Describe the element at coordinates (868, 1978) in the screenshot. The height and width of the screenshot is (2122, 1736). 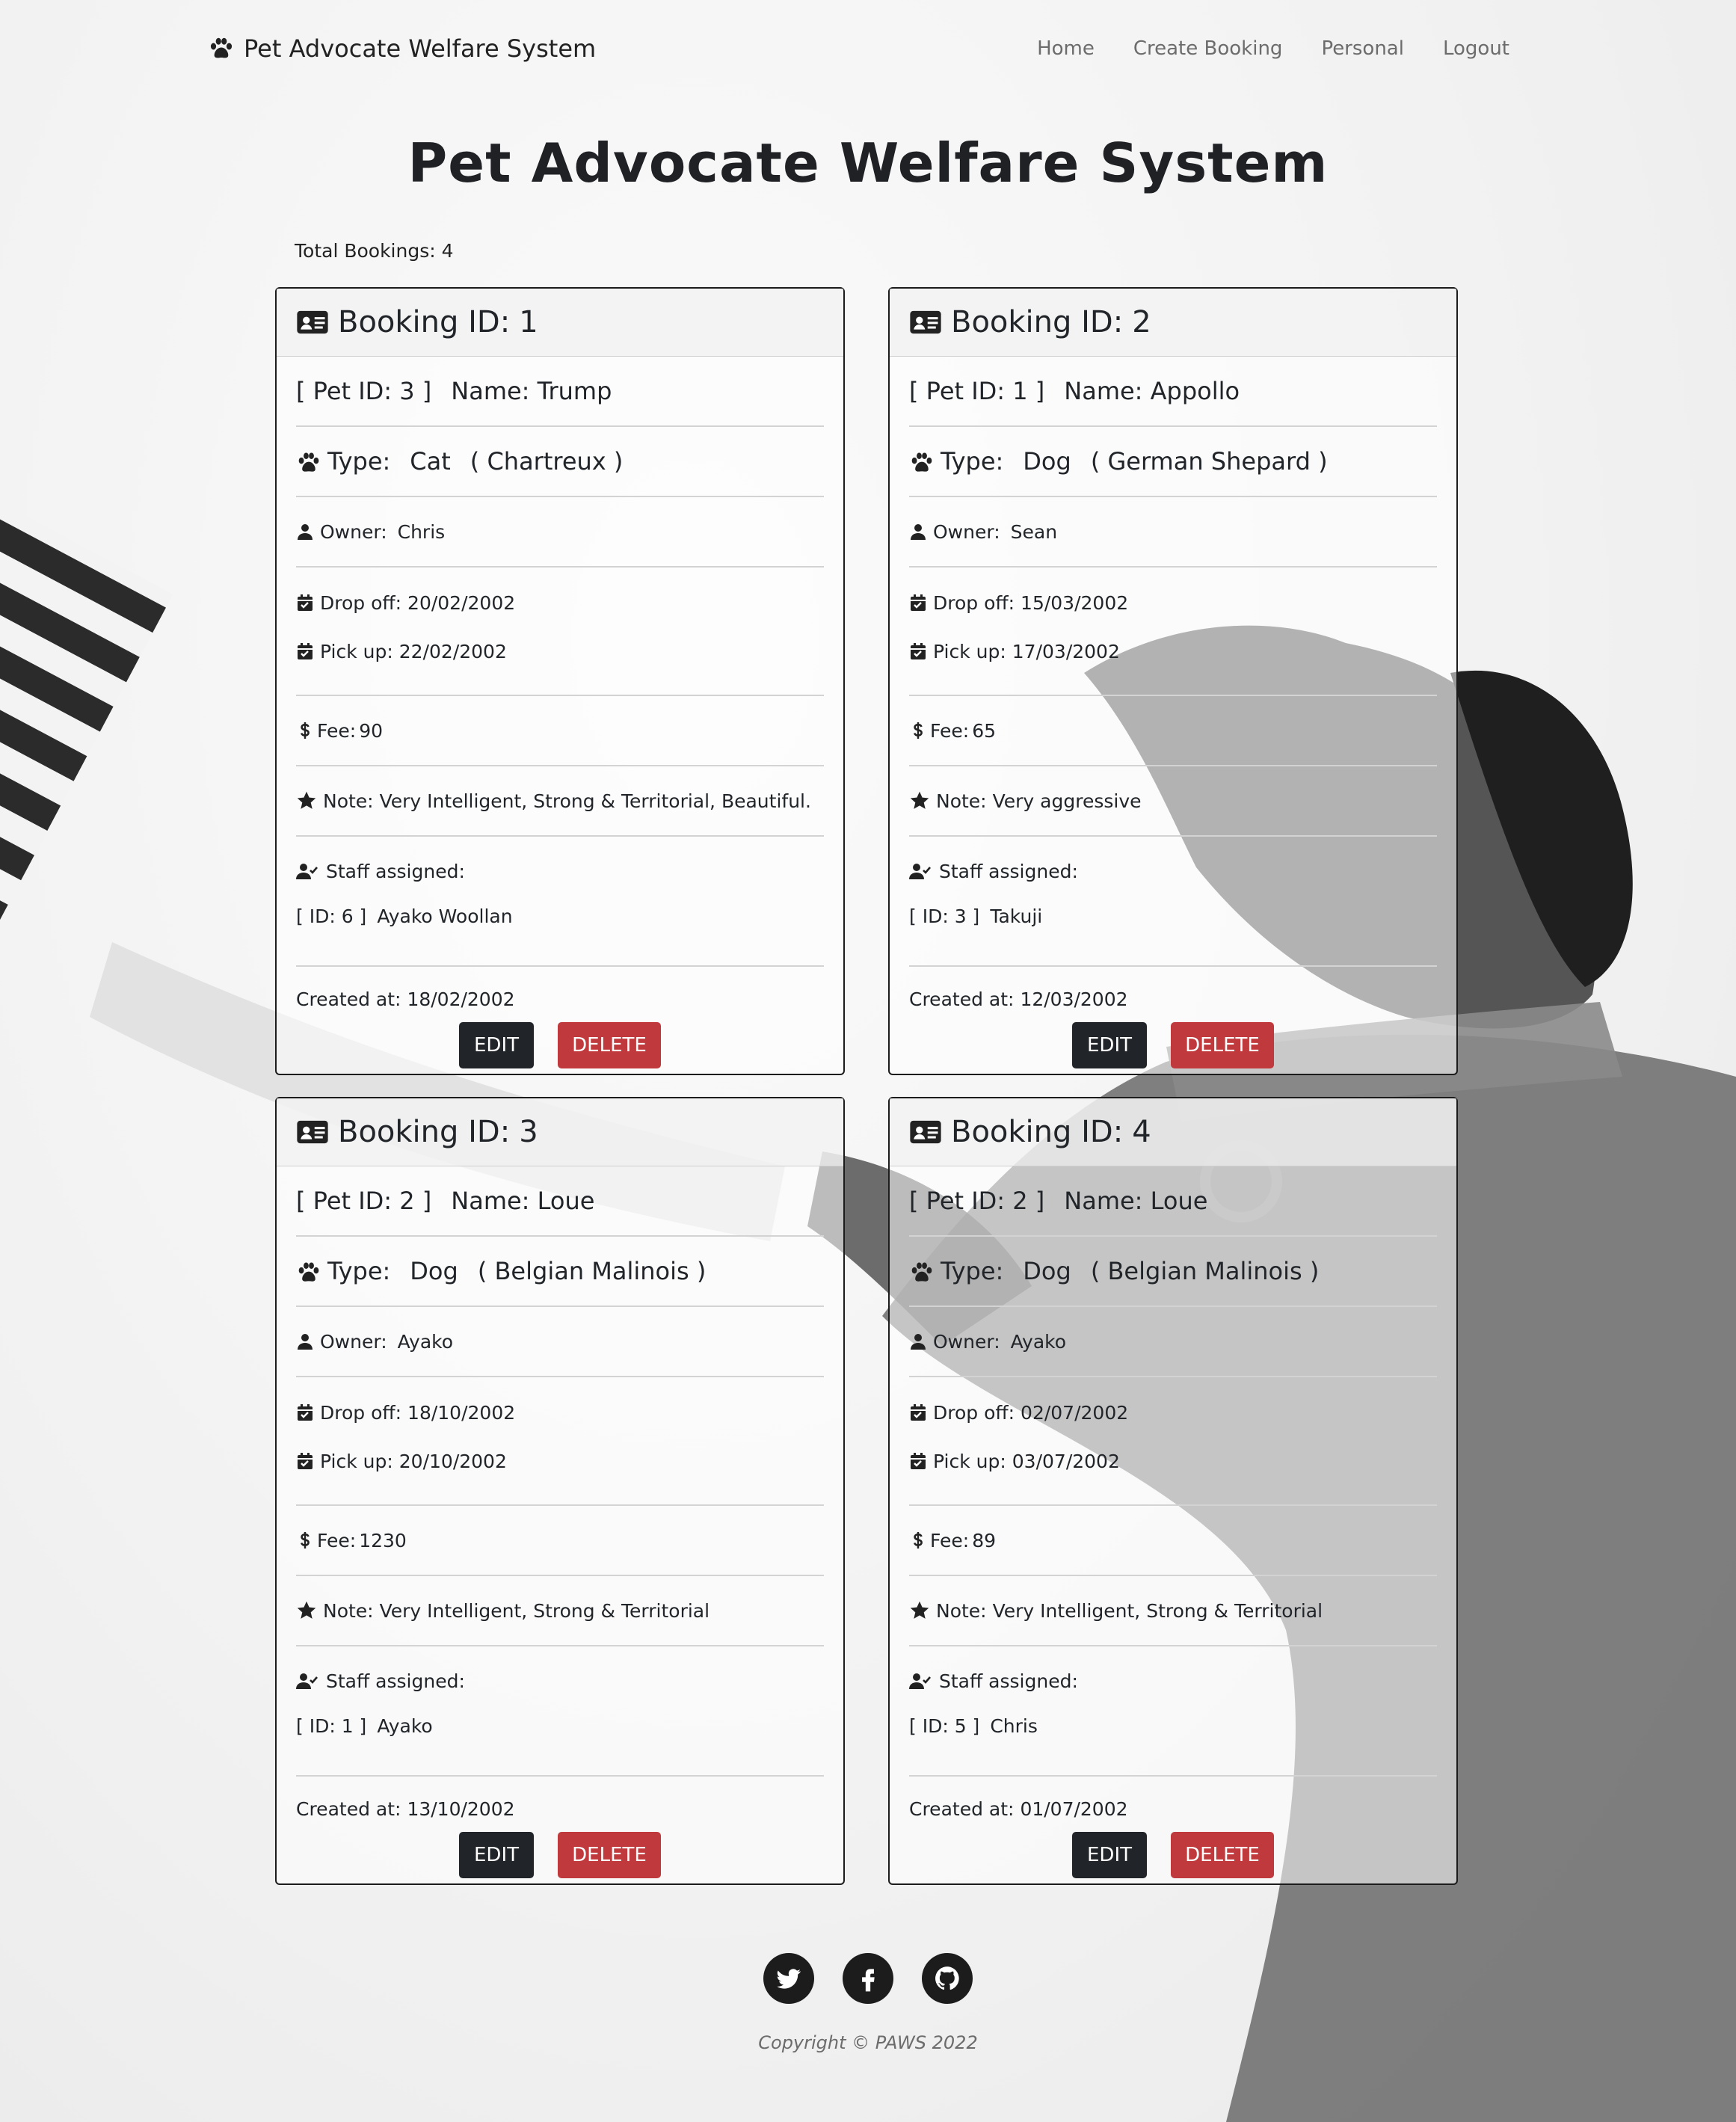
I see `facebook-link` at that location.